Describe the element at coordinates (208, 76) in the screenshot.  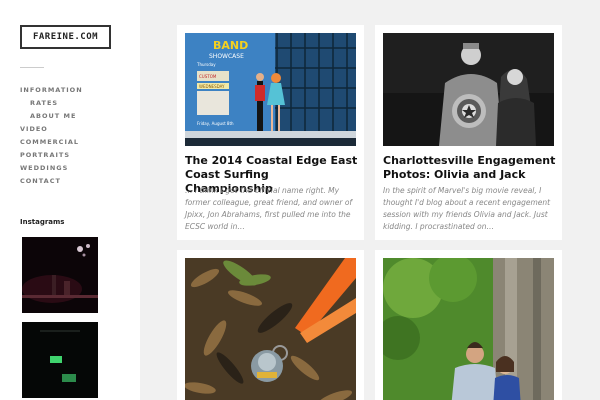
I see `sign-custom-text: CUSTOM` at that location.